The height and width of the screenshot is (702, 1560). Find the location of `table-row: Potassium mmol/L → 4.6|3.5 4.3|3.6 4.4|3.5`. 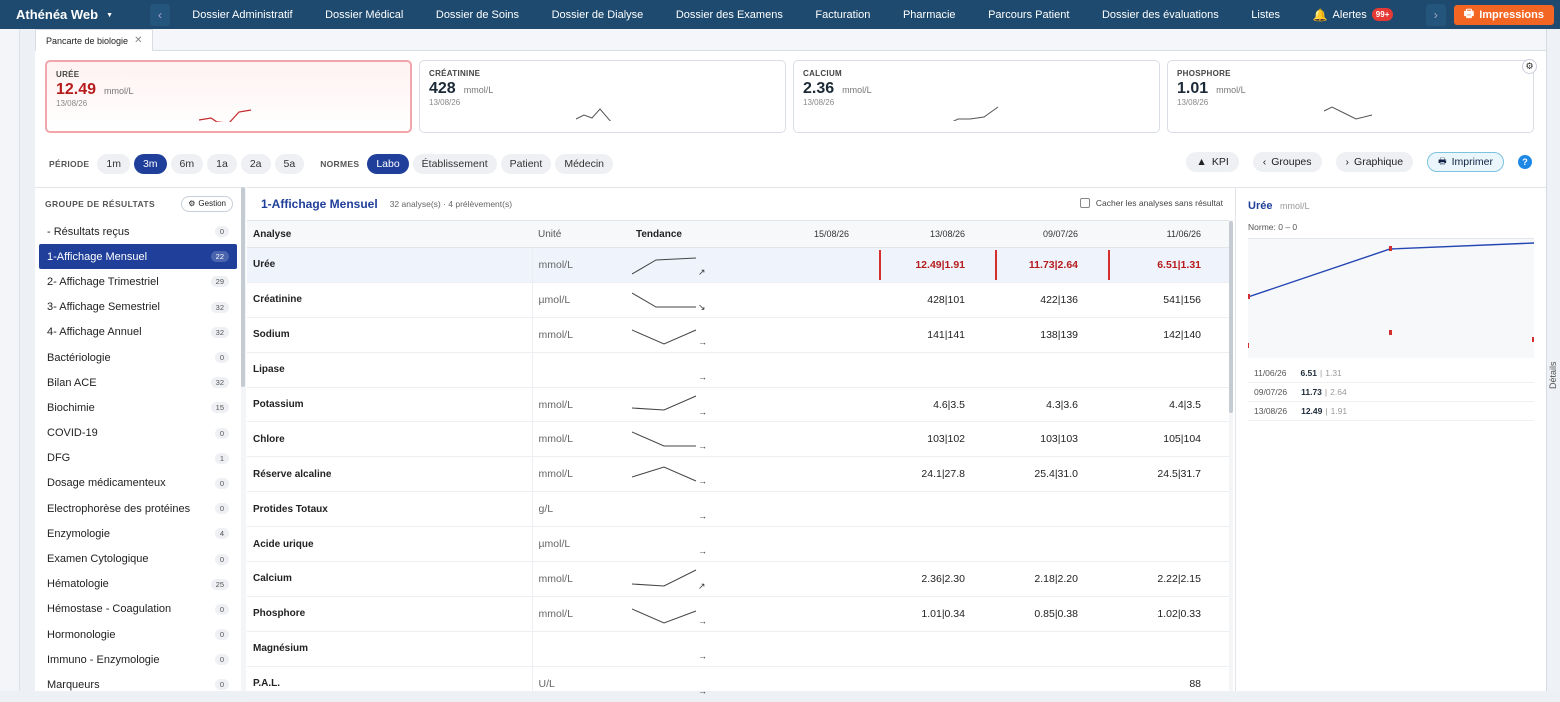

table-row: Potassium mmol/L → 4.6|3.5 4.3|3.6 4.4|3.5 is located at coordinates (739, 405).